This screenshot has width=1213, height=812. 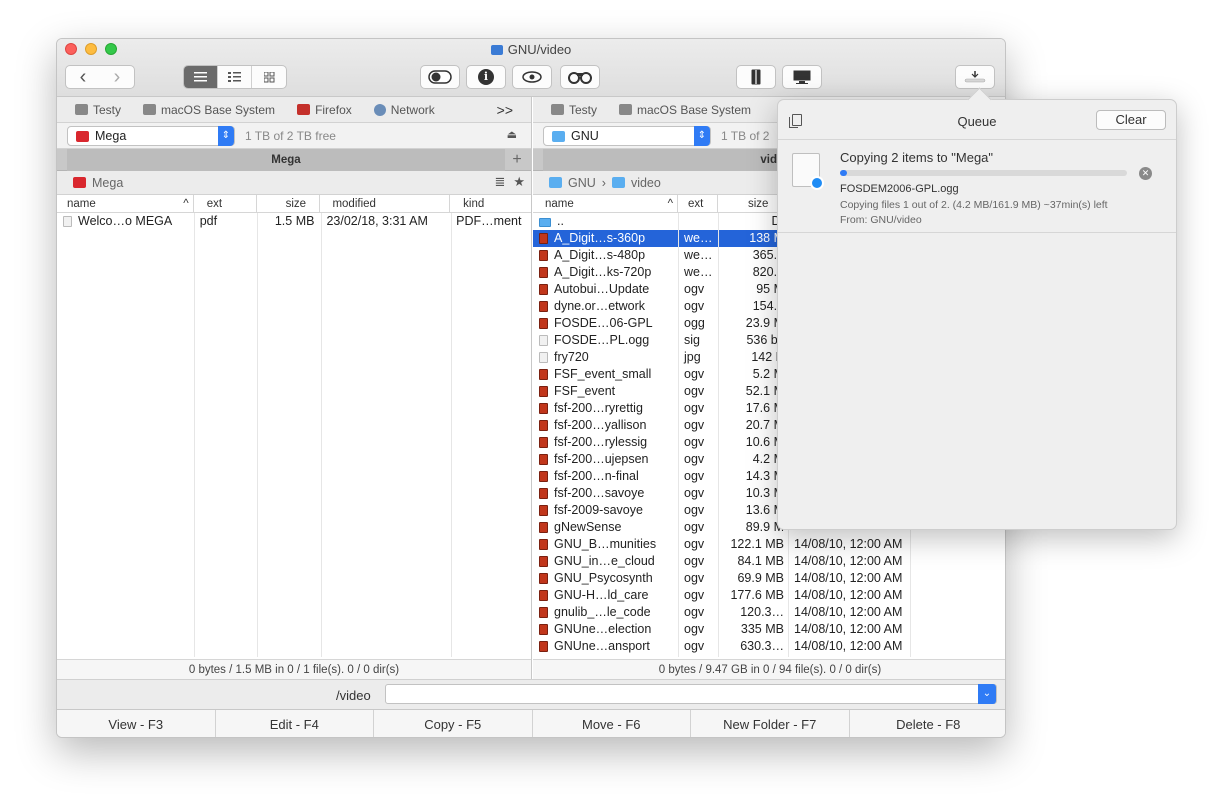 What do you see at coordinates (605, 357) in the screenshot?
I see `cell-name: fry720` at bounding box center [605, 357].